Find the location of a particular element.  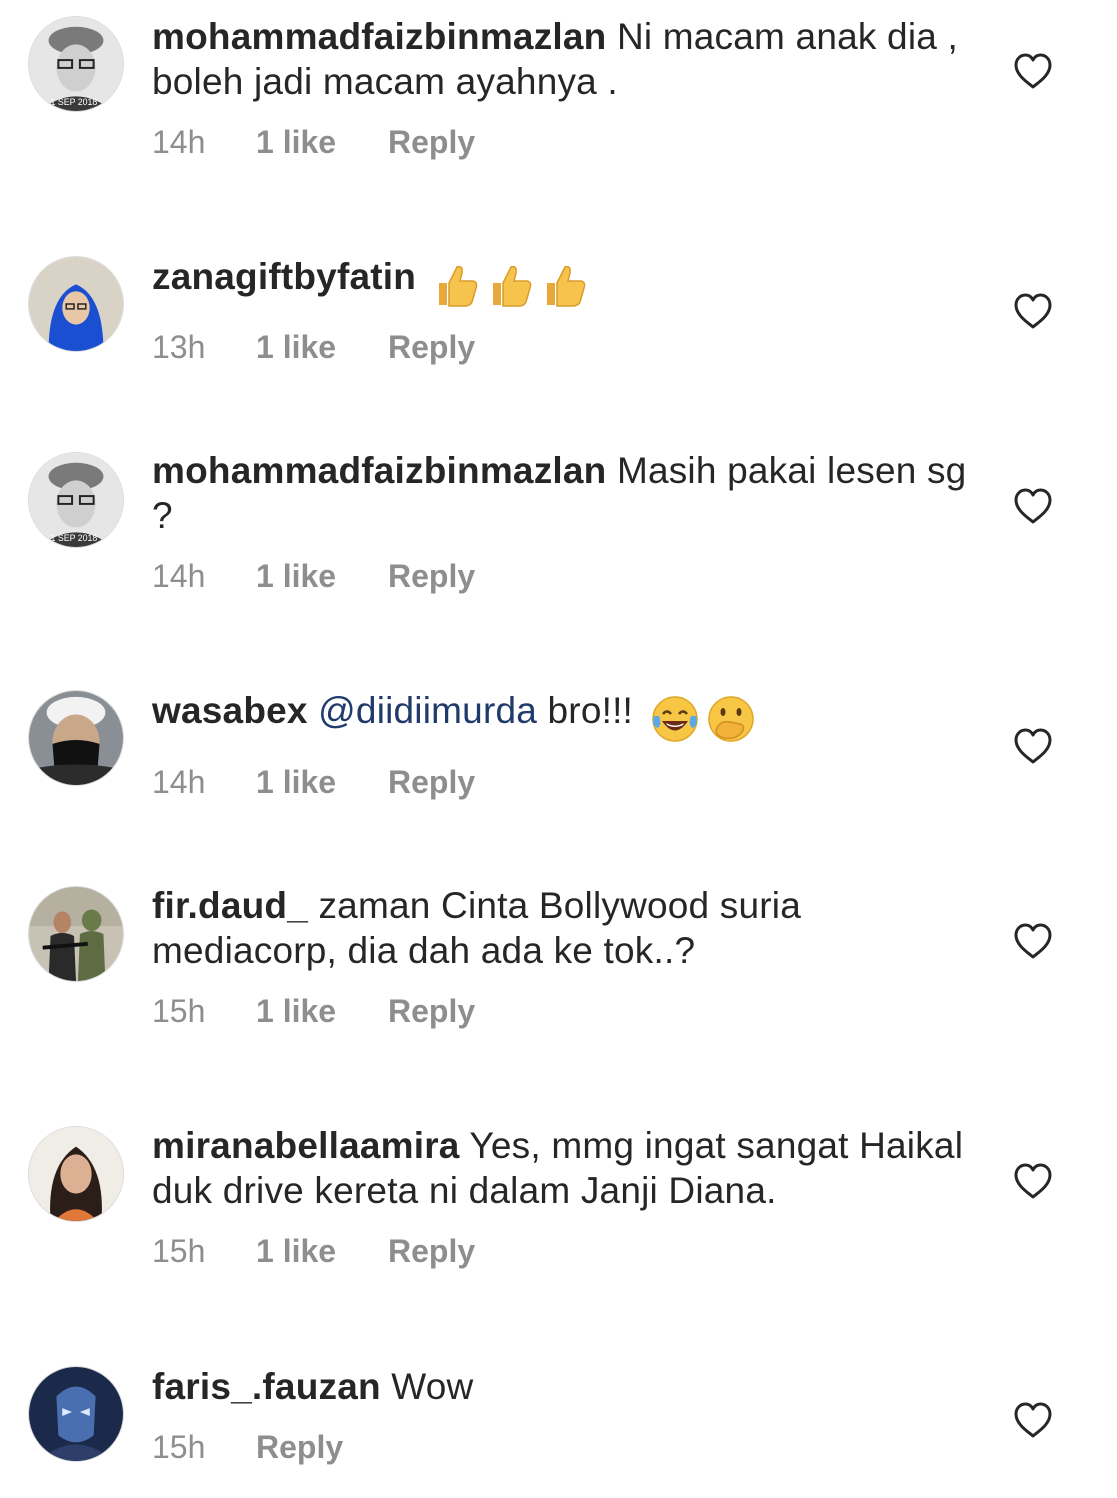

comment-time: 13h is located at coordinates (179, 347).